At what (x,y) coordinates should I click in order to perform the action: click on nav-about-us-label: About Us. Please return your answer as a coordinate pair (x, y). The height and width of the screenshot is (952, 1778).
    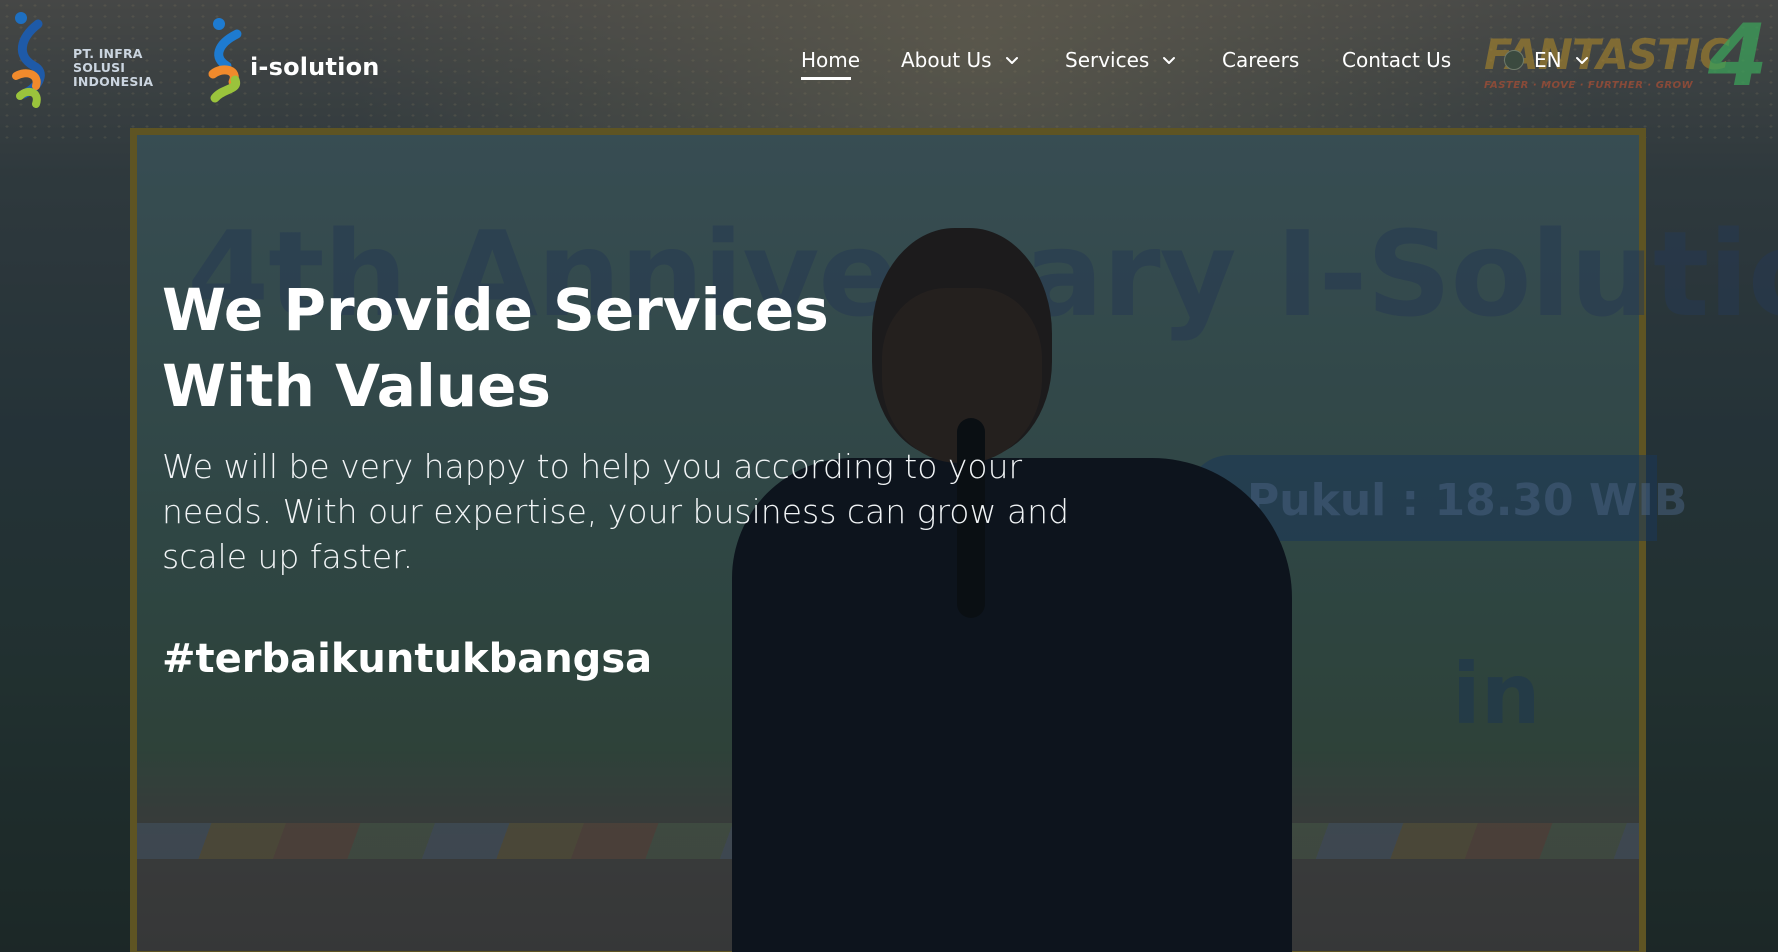
    Looking at the image, I should click on (946, 60).